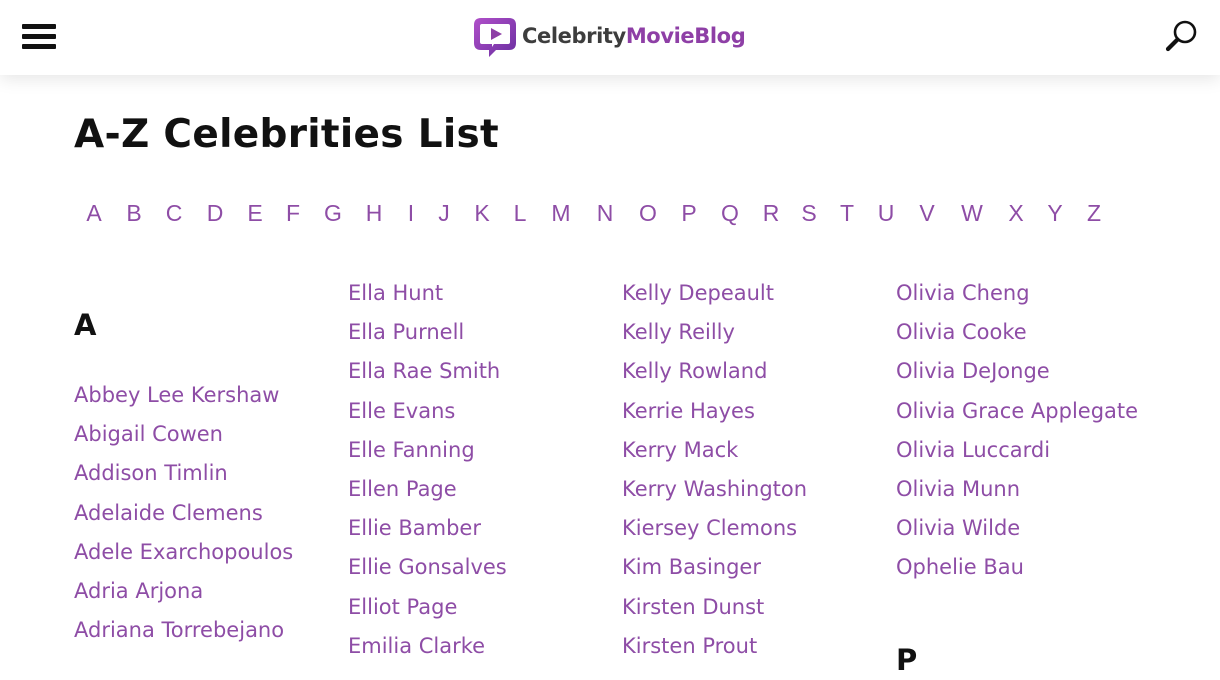 The width and height of the screenshot is (1220, 680). What do you see at coordinates (293, 213) in the screenshot?
I see `alphabet-link-f: F` at bounding box center [293, 213].